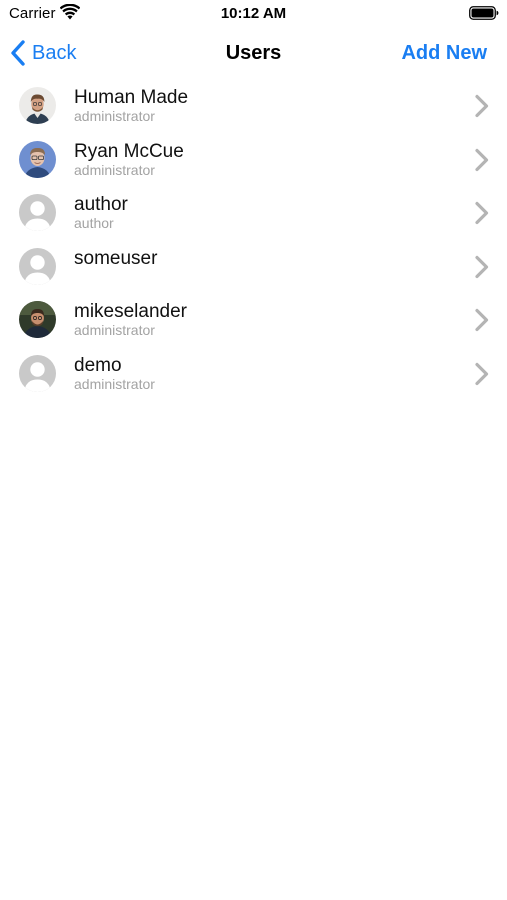 The width and height of the screenshot is (507, 900). I want to click on user-name: Human Made, so click(131, 97).